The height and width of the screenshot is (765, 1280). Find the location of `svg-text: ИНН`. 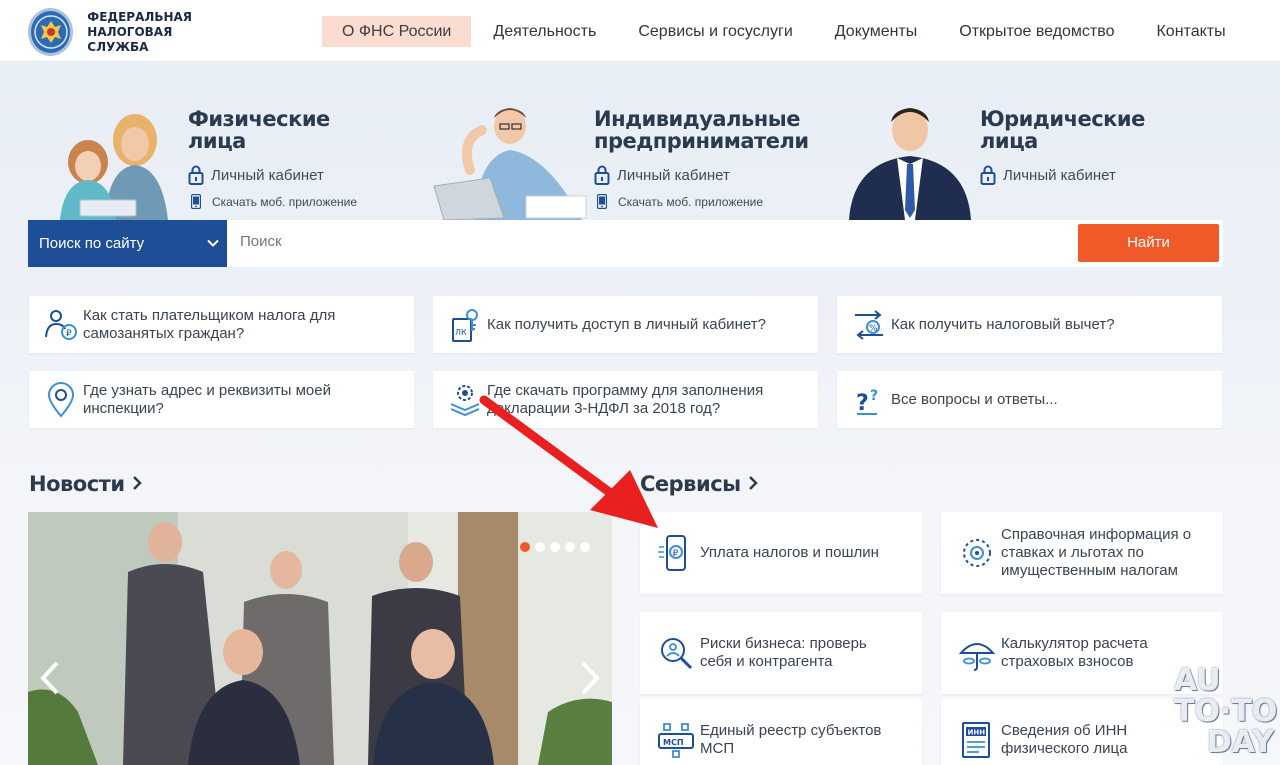

svg-text: ИНН is located at coordinates (977, 733).